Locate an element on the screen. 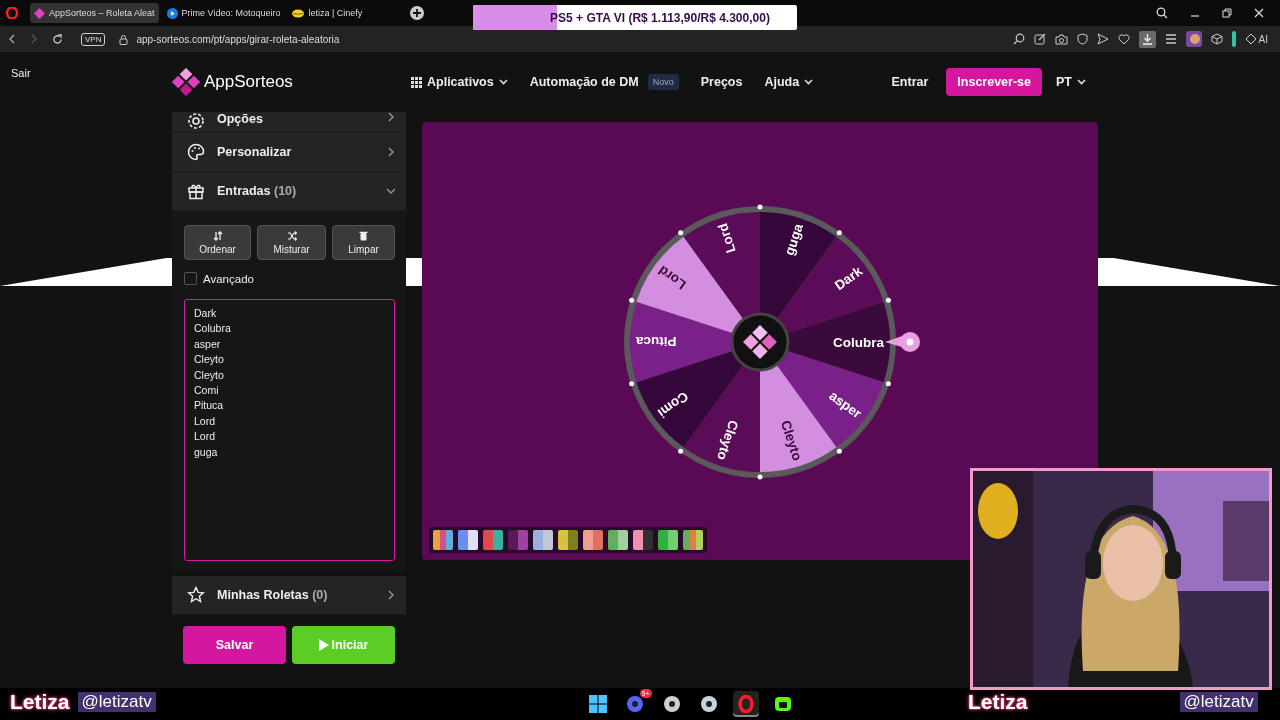 This screenshot has height=720, width=1280. gift-icon is located at coordinates (196, 191).